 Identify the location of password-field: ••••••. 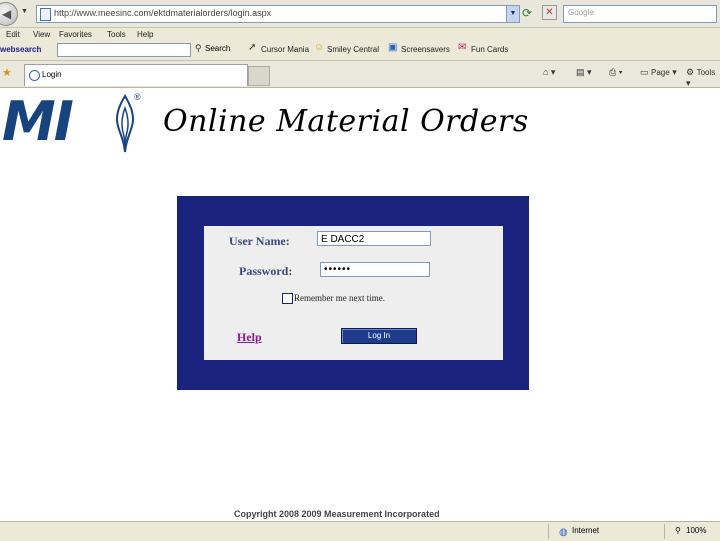
(375, 269).